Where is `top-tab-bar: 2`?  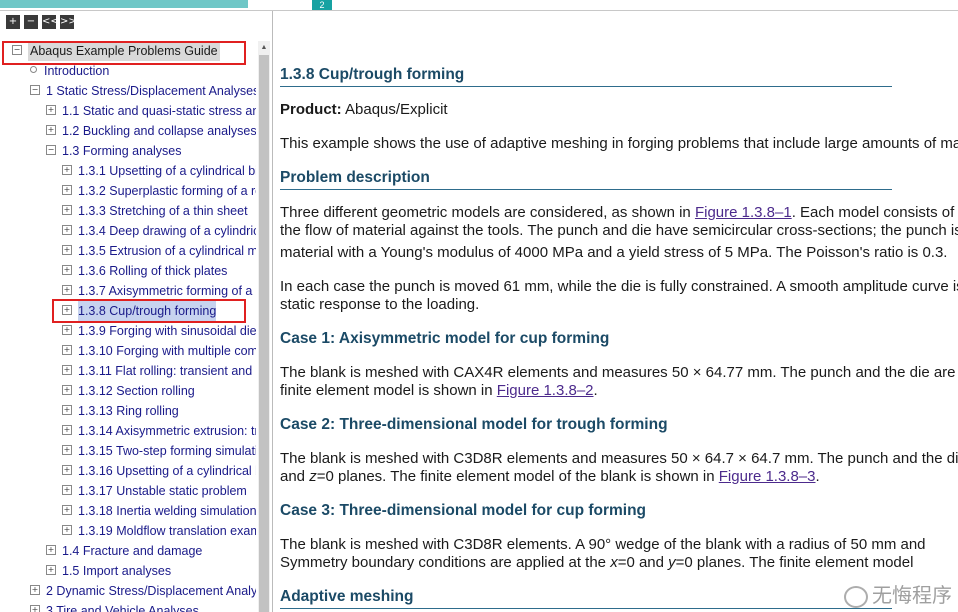
top-tab-bar: 2 is located at coordinates (479, 5).